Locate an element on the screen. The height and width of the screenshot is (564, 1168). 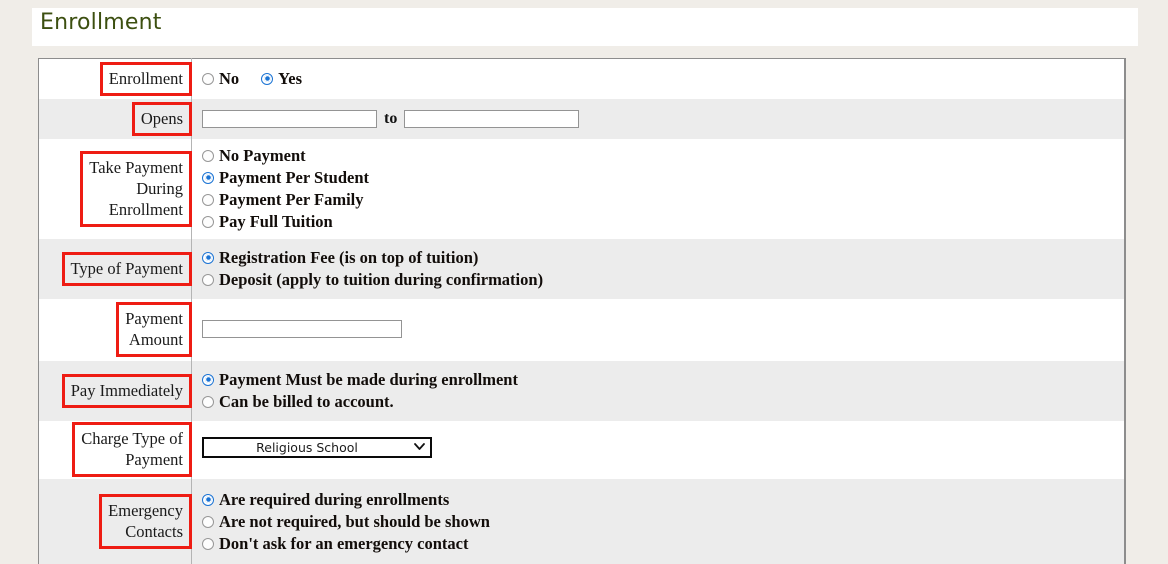
label-cell-opens: Opens is located at coordinates (115, 118).